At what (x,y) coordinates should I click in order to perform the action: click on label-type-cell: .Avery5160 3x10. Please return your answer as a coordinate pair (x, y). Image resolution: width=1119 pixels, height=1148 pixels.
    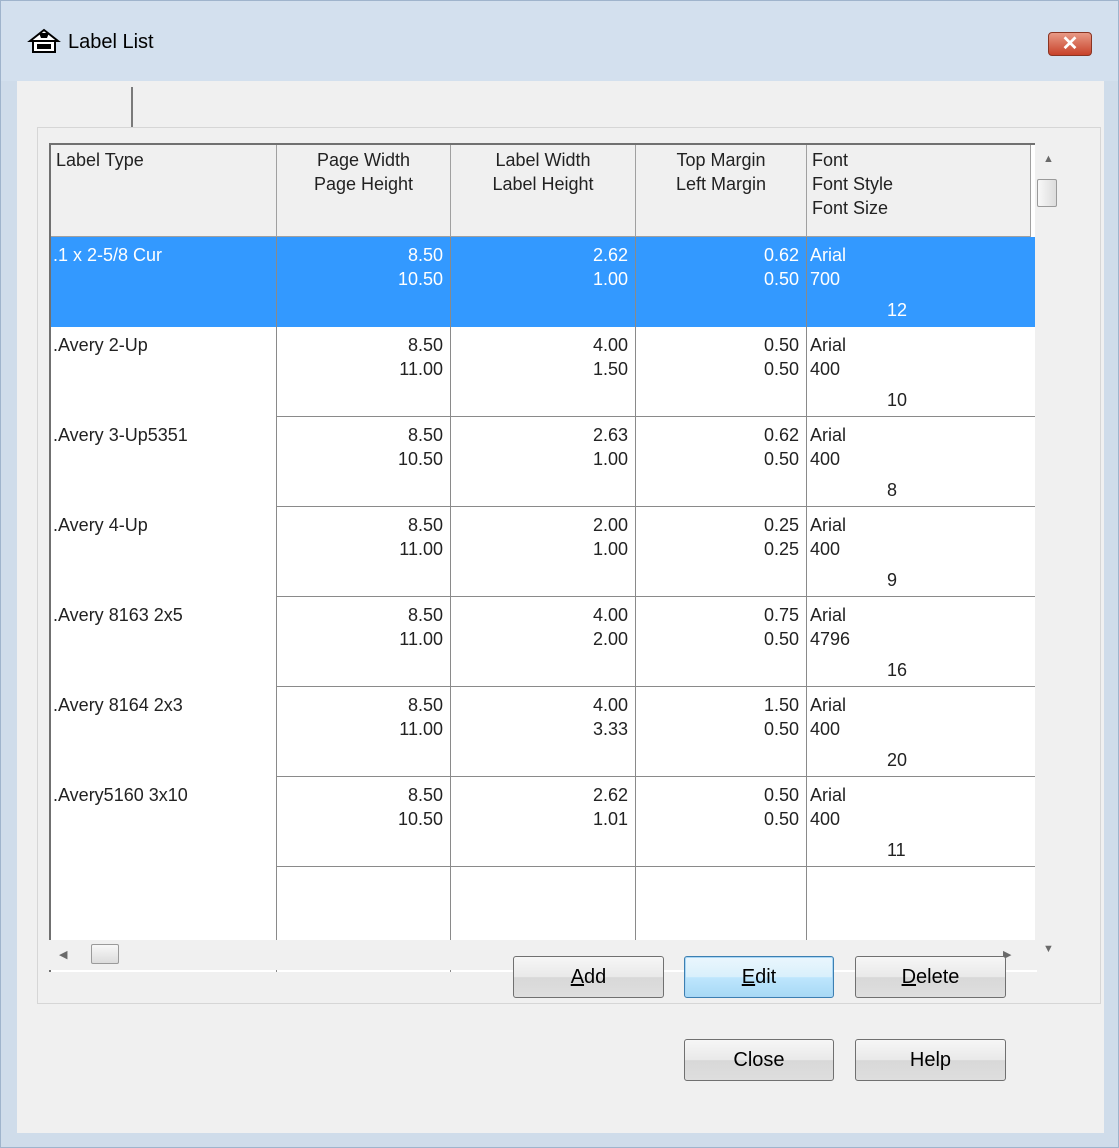
    Looking at the image, I should click on (164, 822).